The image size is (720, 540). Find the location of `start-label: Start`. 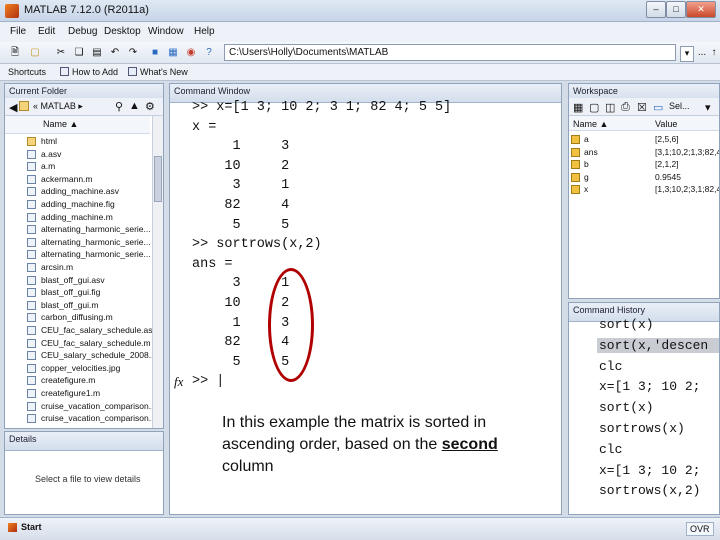

start-label: Start is located at coordinates (31, 527).